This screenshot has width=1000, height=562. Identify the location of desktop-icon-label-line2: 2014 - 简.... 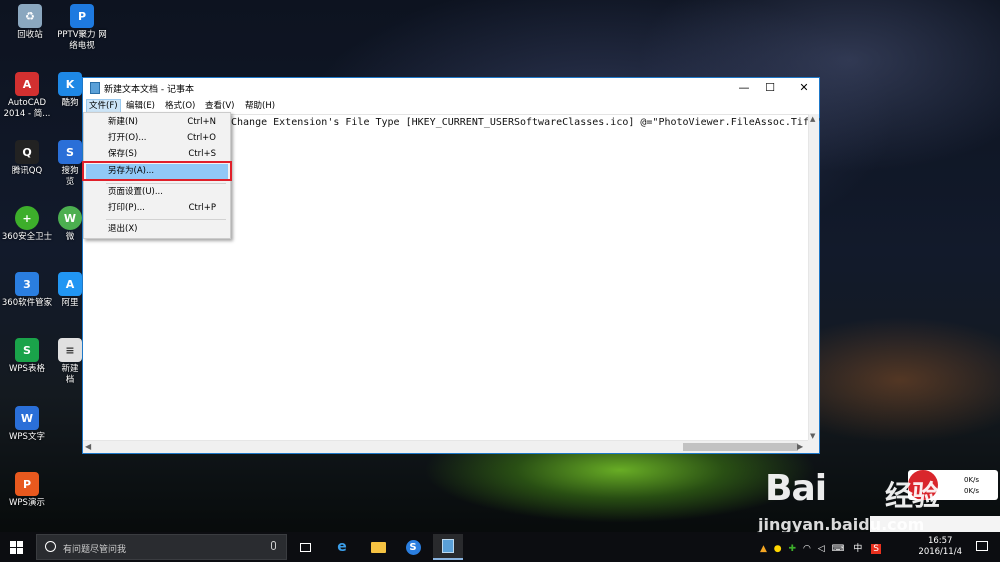
(27, 114).